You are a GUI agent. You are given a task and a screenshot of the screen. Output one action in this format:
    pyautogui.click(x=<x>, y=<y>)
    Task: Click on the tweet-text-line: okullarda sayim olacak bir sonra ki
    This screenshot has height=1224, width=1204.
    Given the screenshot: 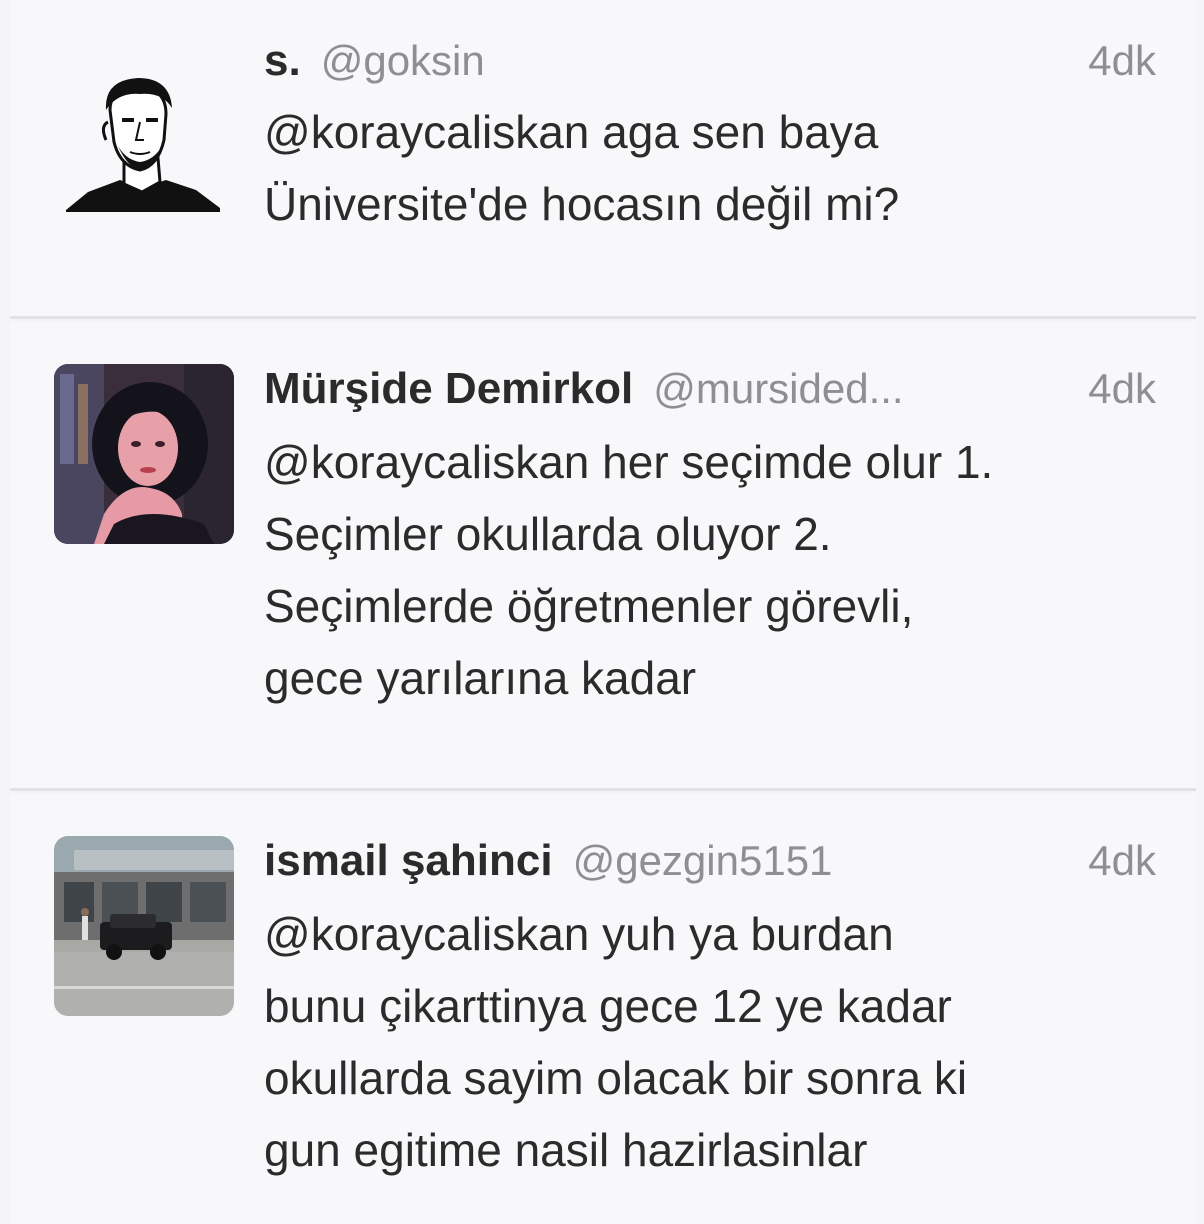 What is the action you would take?
    pyautogui.click(x=616, y=1078)
    